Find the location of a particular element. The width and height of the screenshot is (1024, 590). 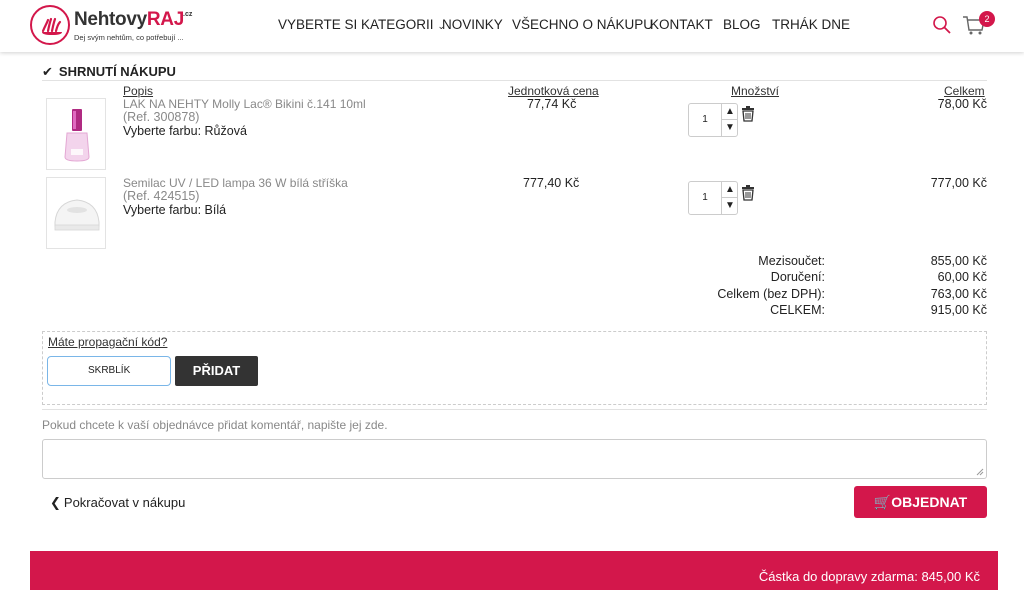

nav-blog: BLOG is located at coordinates (742, 24).